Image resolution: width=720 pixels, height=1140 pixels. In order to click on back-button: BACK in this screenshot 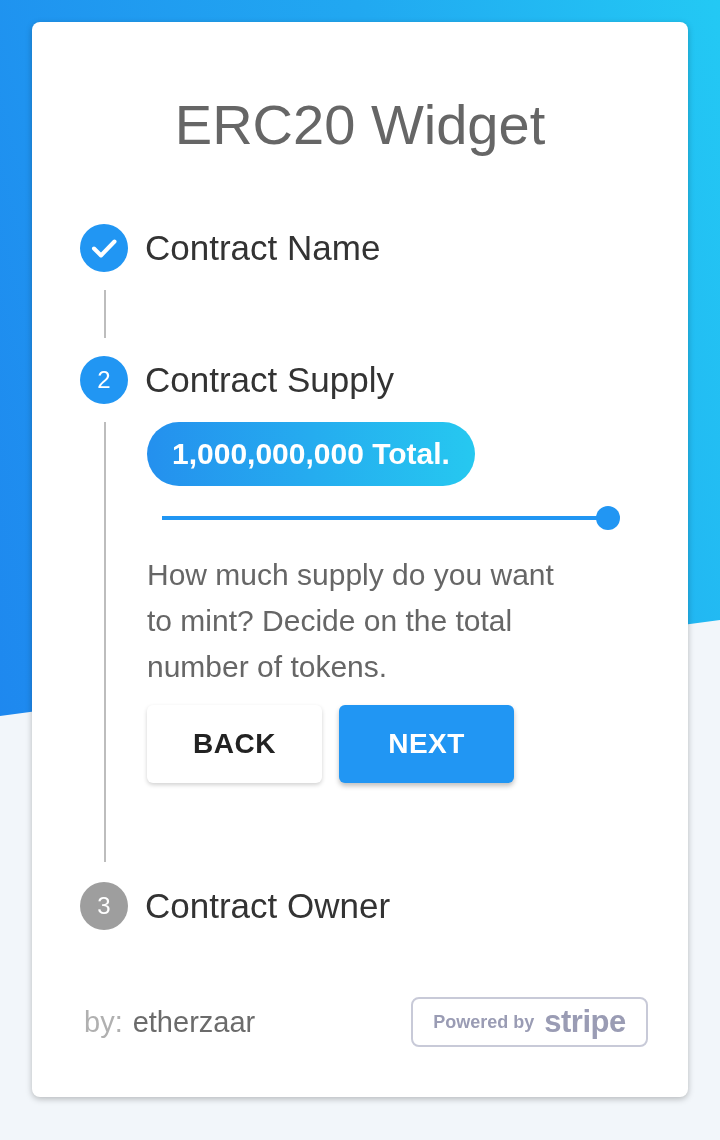, I will do `click(234, 744)`.